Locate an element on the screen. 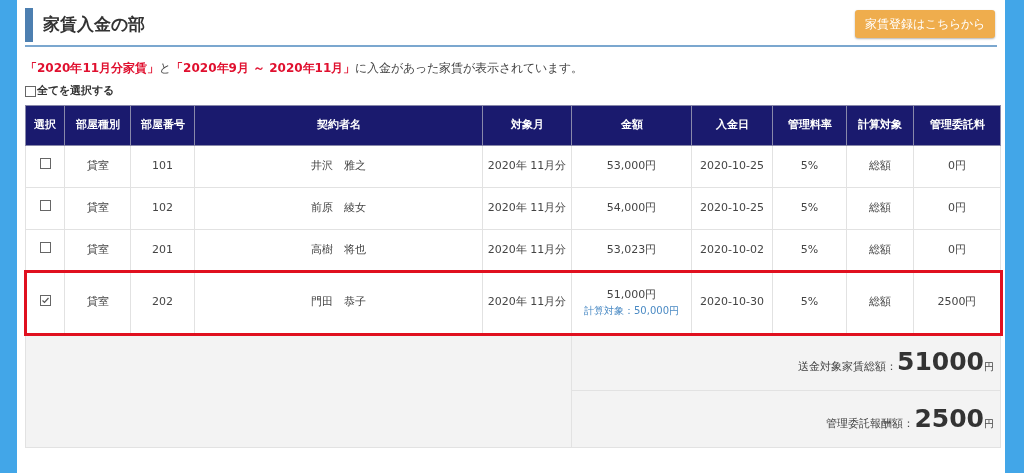 The height and width of the screenshot is (473, 1024). table-cell: 53,000円 is located at coordinates (631, 166).